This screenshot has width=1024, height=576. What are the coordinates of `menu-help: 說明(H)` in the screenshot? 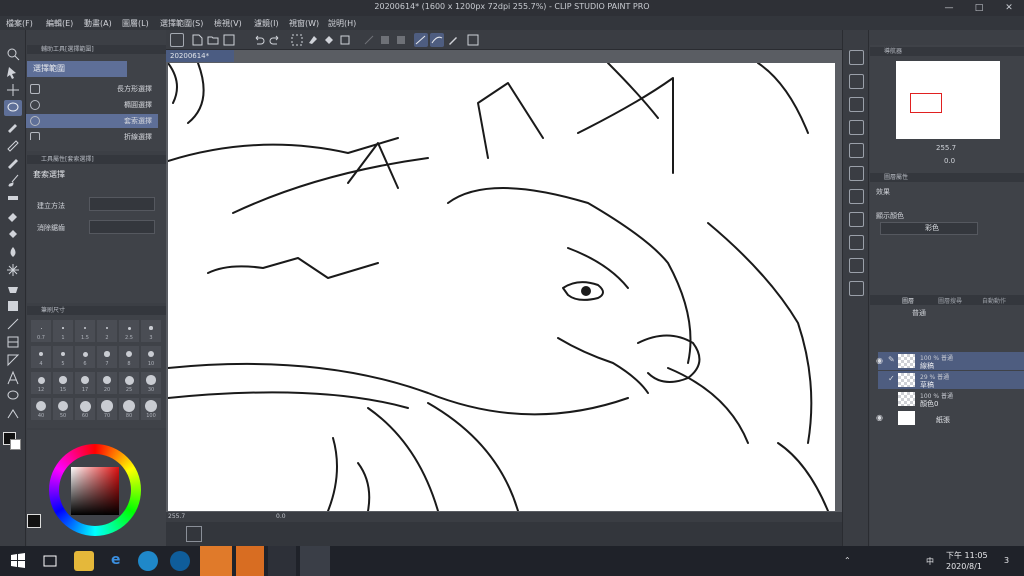 It's located at (342, 23).